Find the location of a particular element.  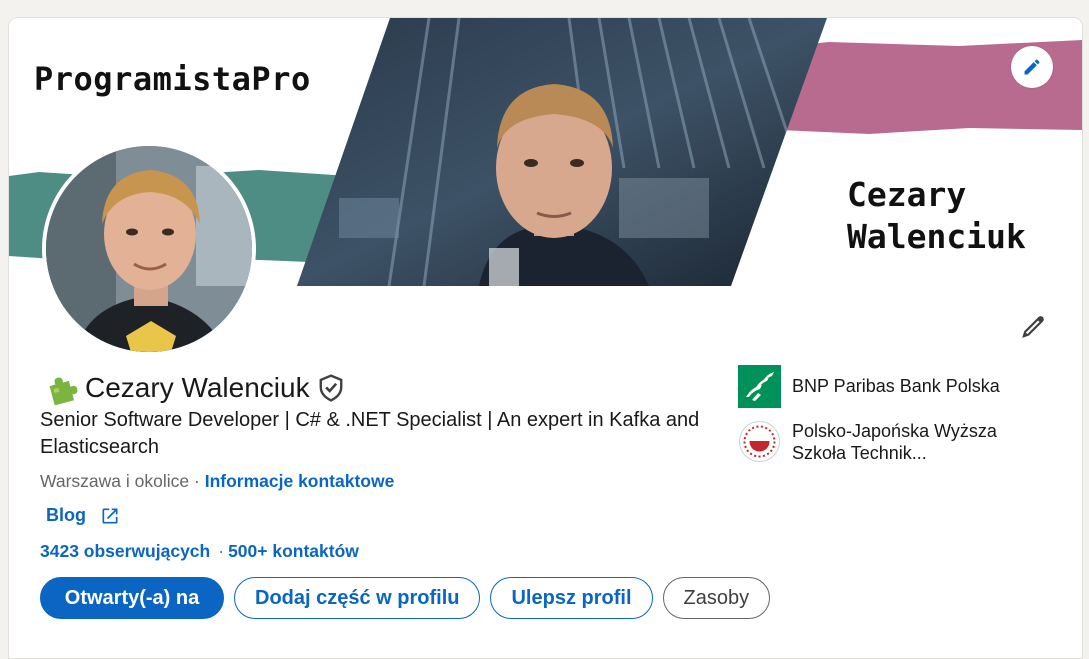

avatar-photo is located at coordinates (149, 249).